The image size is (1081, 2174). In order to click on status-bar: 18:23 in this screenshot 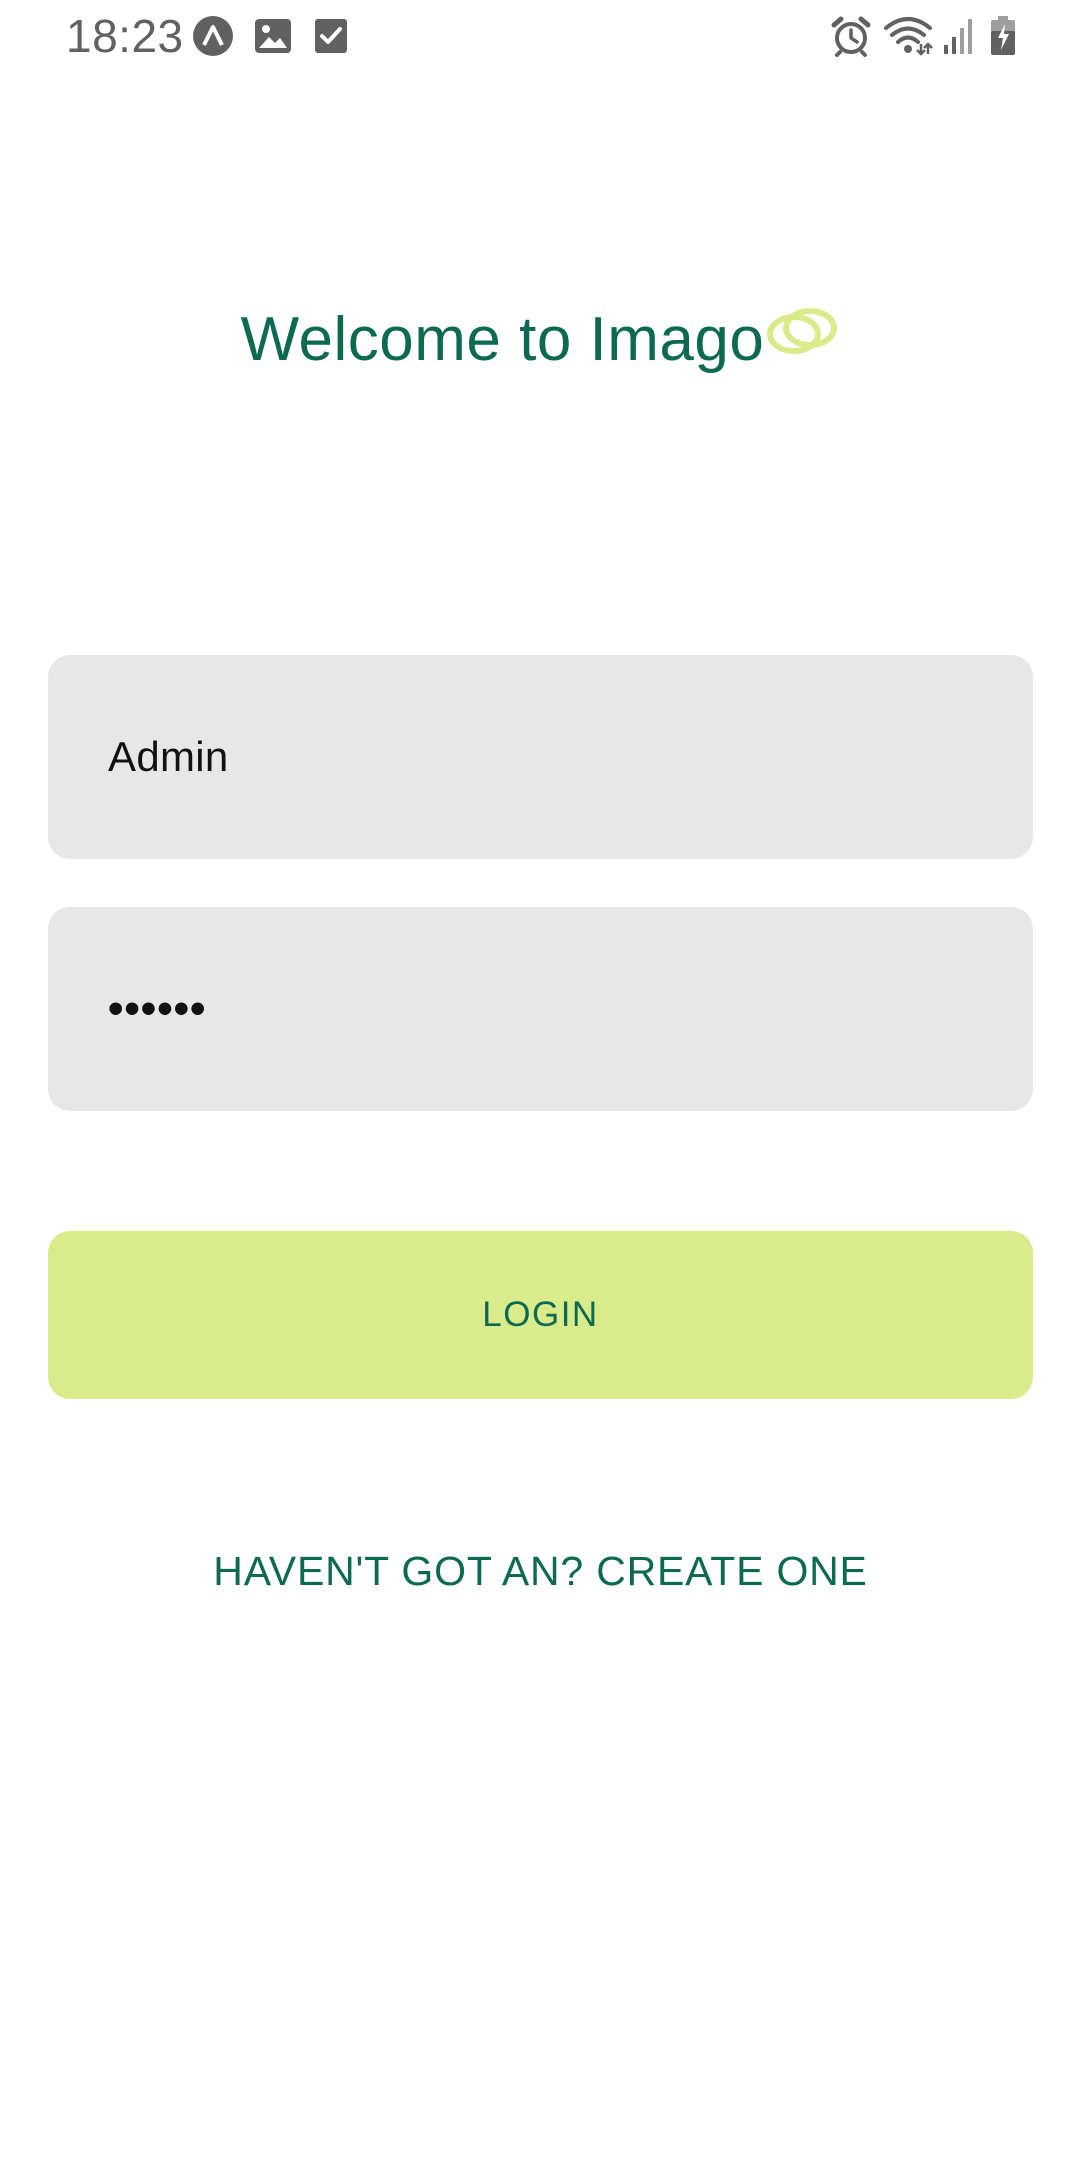, I will do `click(540, 36)`.